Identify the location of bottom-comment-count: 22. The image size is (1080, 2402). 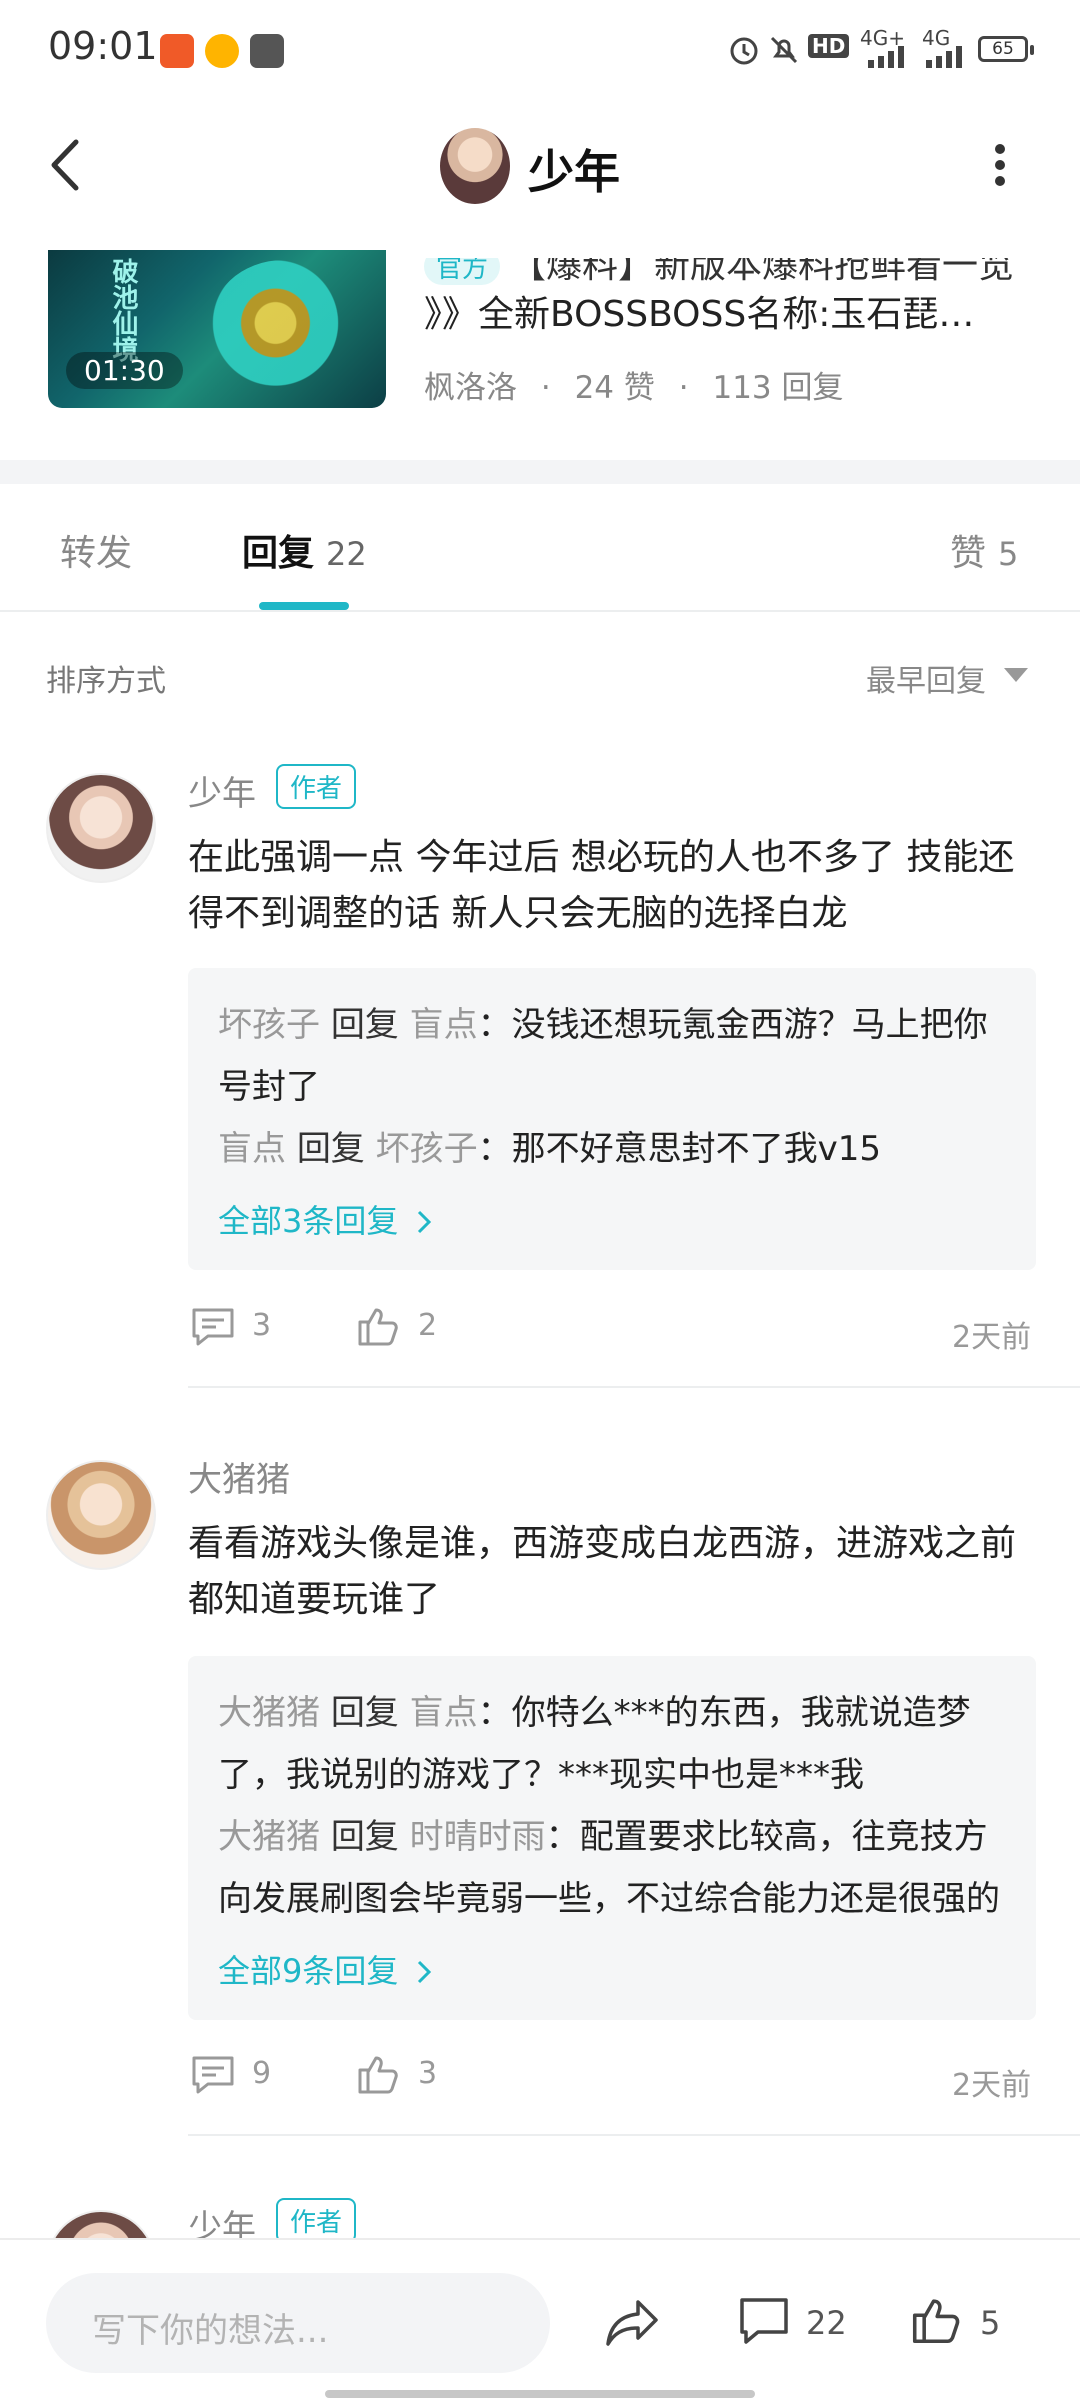
(826, 2323).